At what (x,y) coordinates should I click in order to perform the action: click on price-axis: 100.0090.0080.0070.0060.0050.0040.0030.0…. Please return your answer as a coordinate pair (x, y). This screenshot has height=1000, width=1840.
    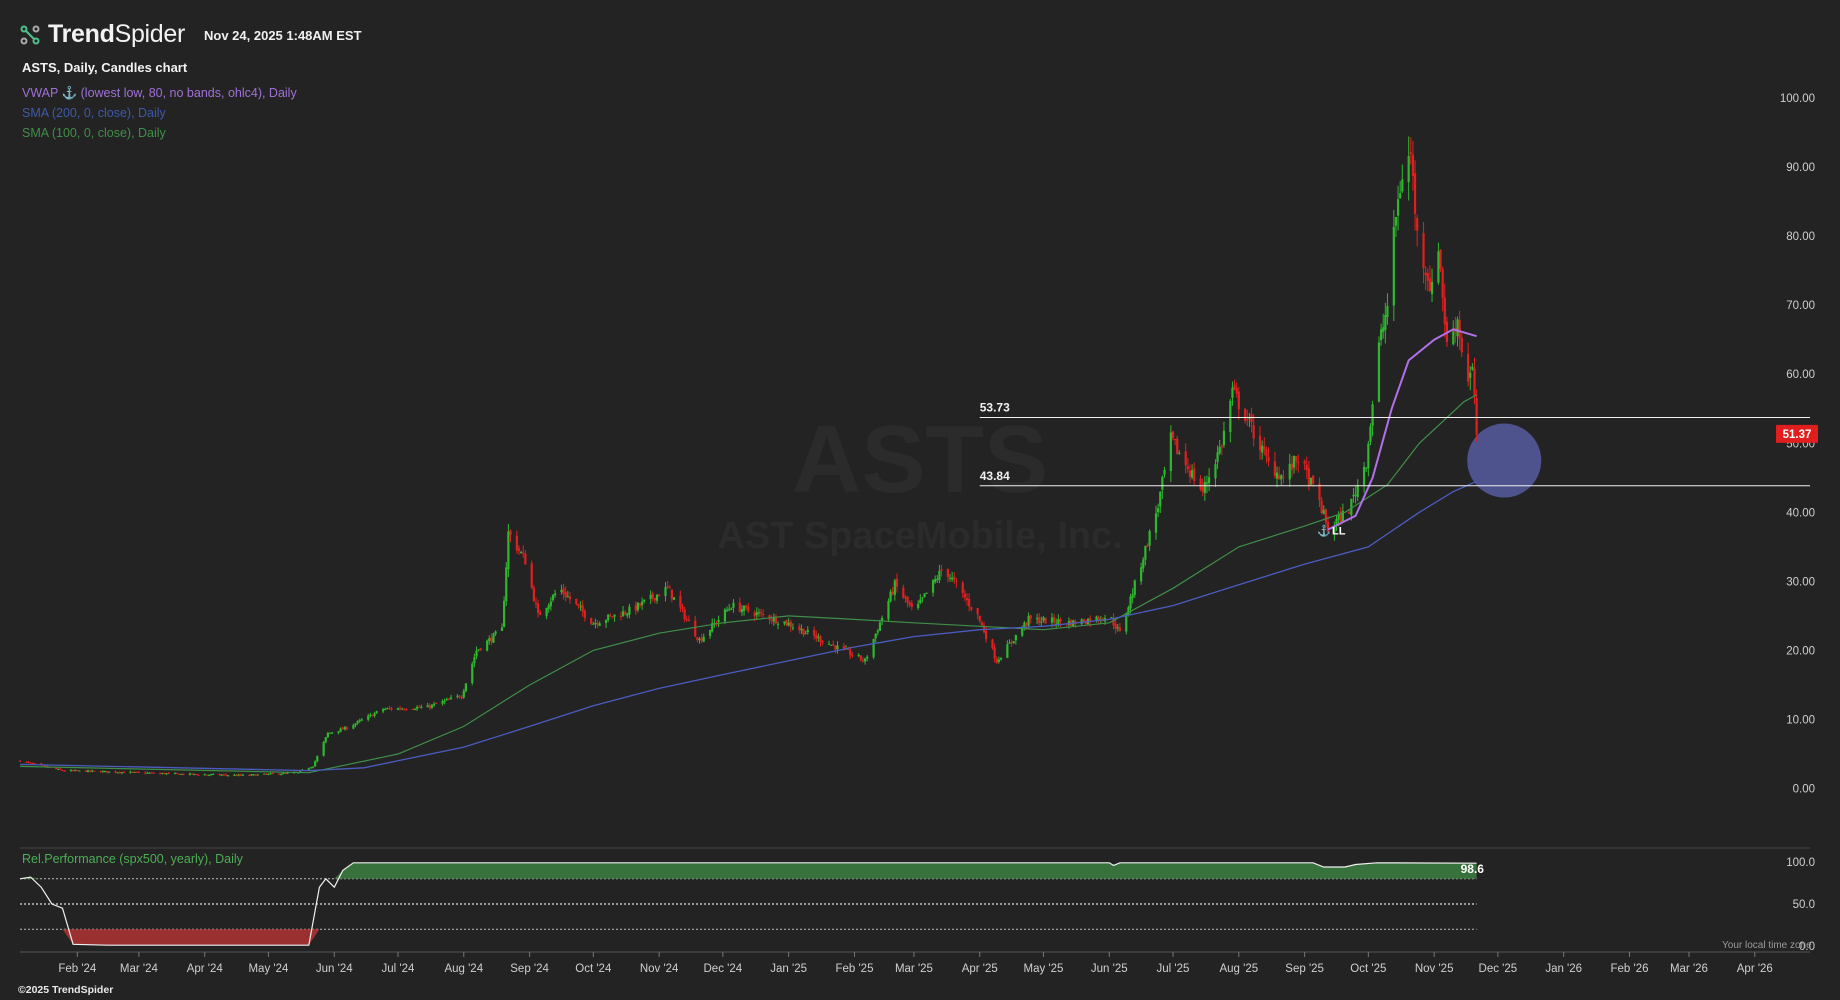
    Looking at the image, I should click on (1797, 444).